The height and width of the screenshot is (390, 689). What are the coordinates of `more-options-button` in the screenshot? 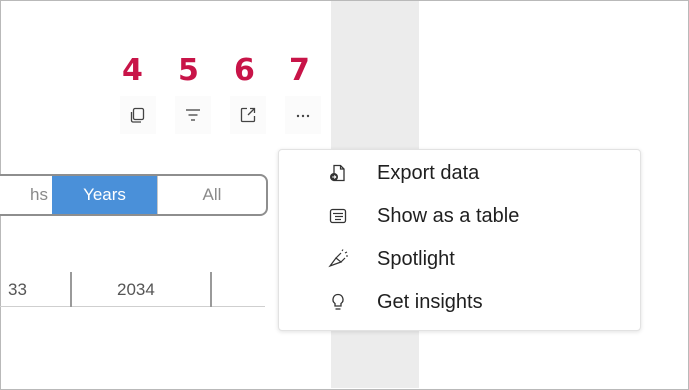 It's located at (303, 115).